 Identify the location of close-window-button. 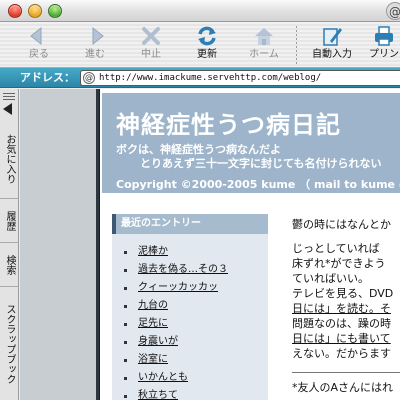
(15, 11).